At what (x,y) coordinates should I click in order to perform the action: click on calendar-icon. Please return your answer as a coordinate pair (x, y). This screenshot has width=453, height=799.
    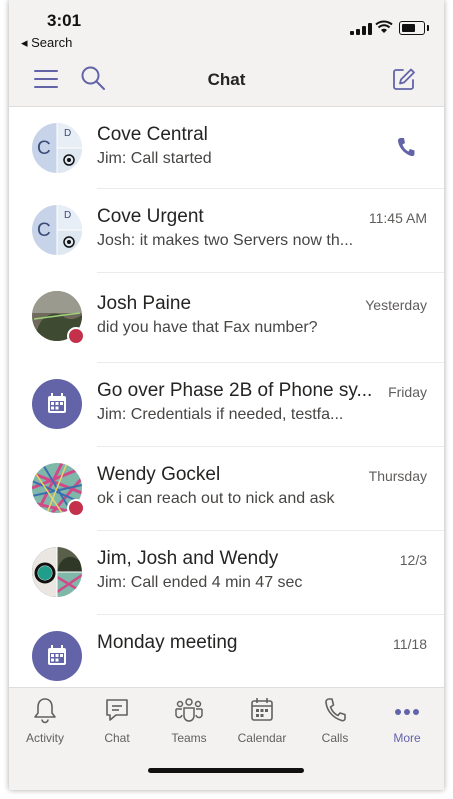
    Looking at the image, I should click on (262, 709).